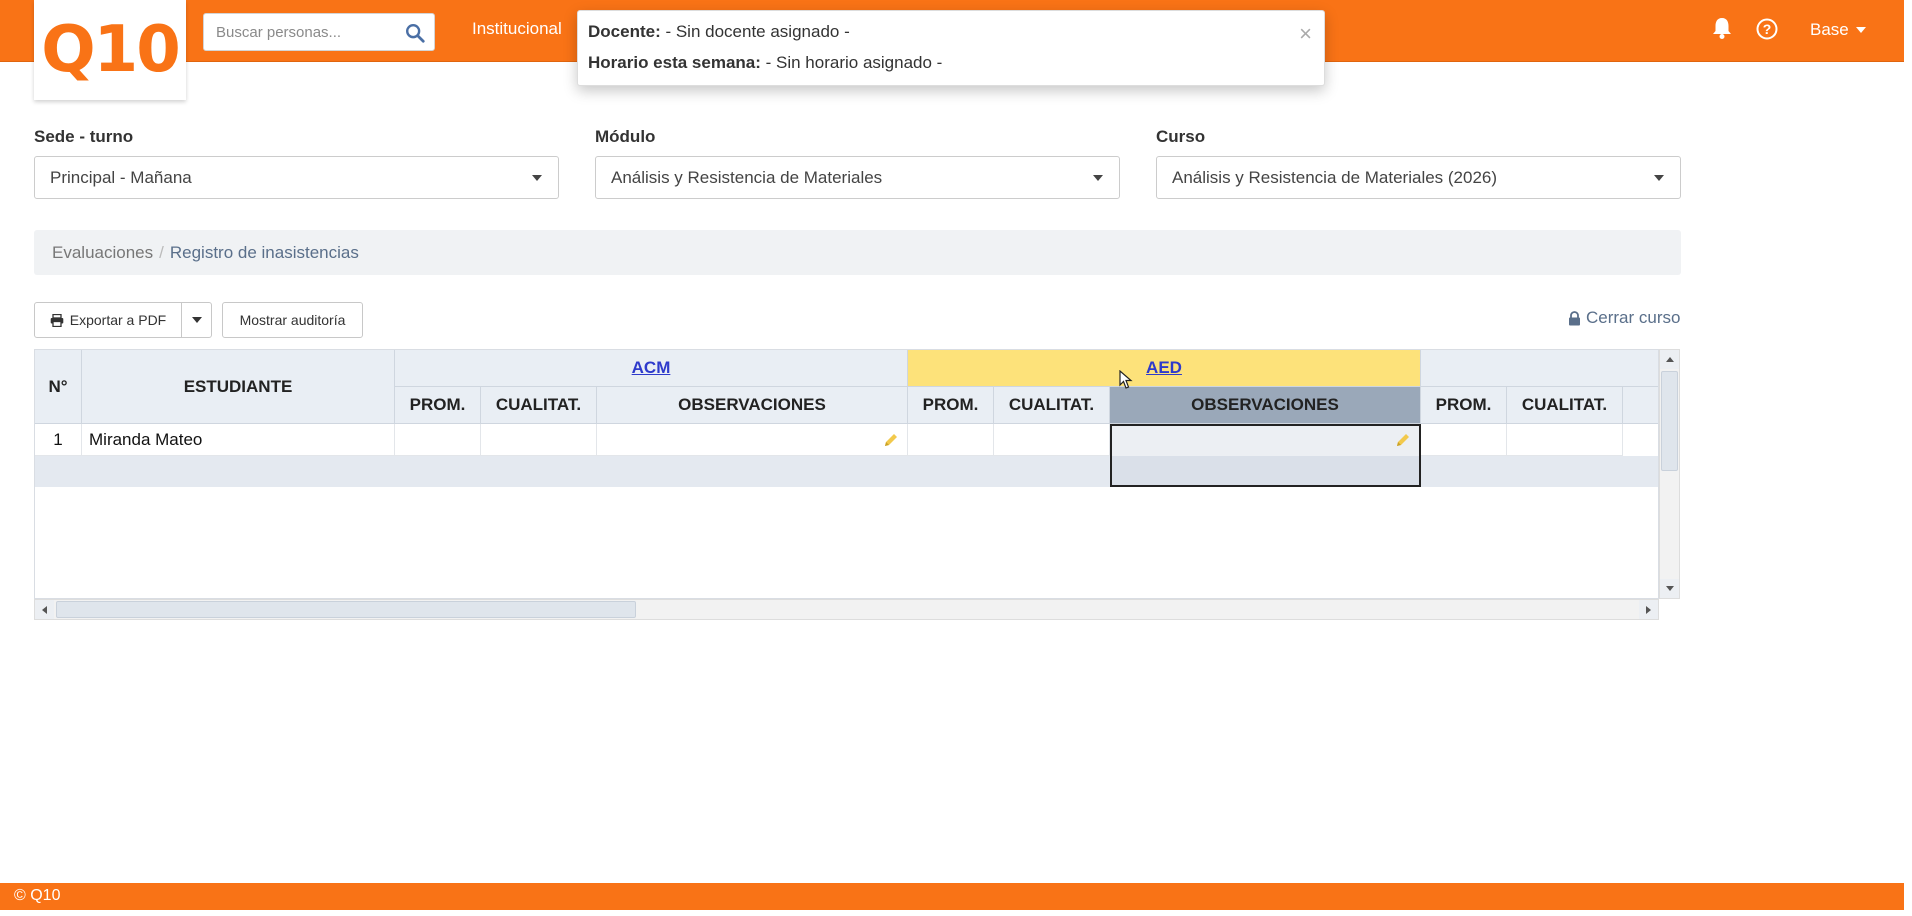  I want to click on breadcrumb-evaluaciones: Evaluaciones, so click(102, 252).